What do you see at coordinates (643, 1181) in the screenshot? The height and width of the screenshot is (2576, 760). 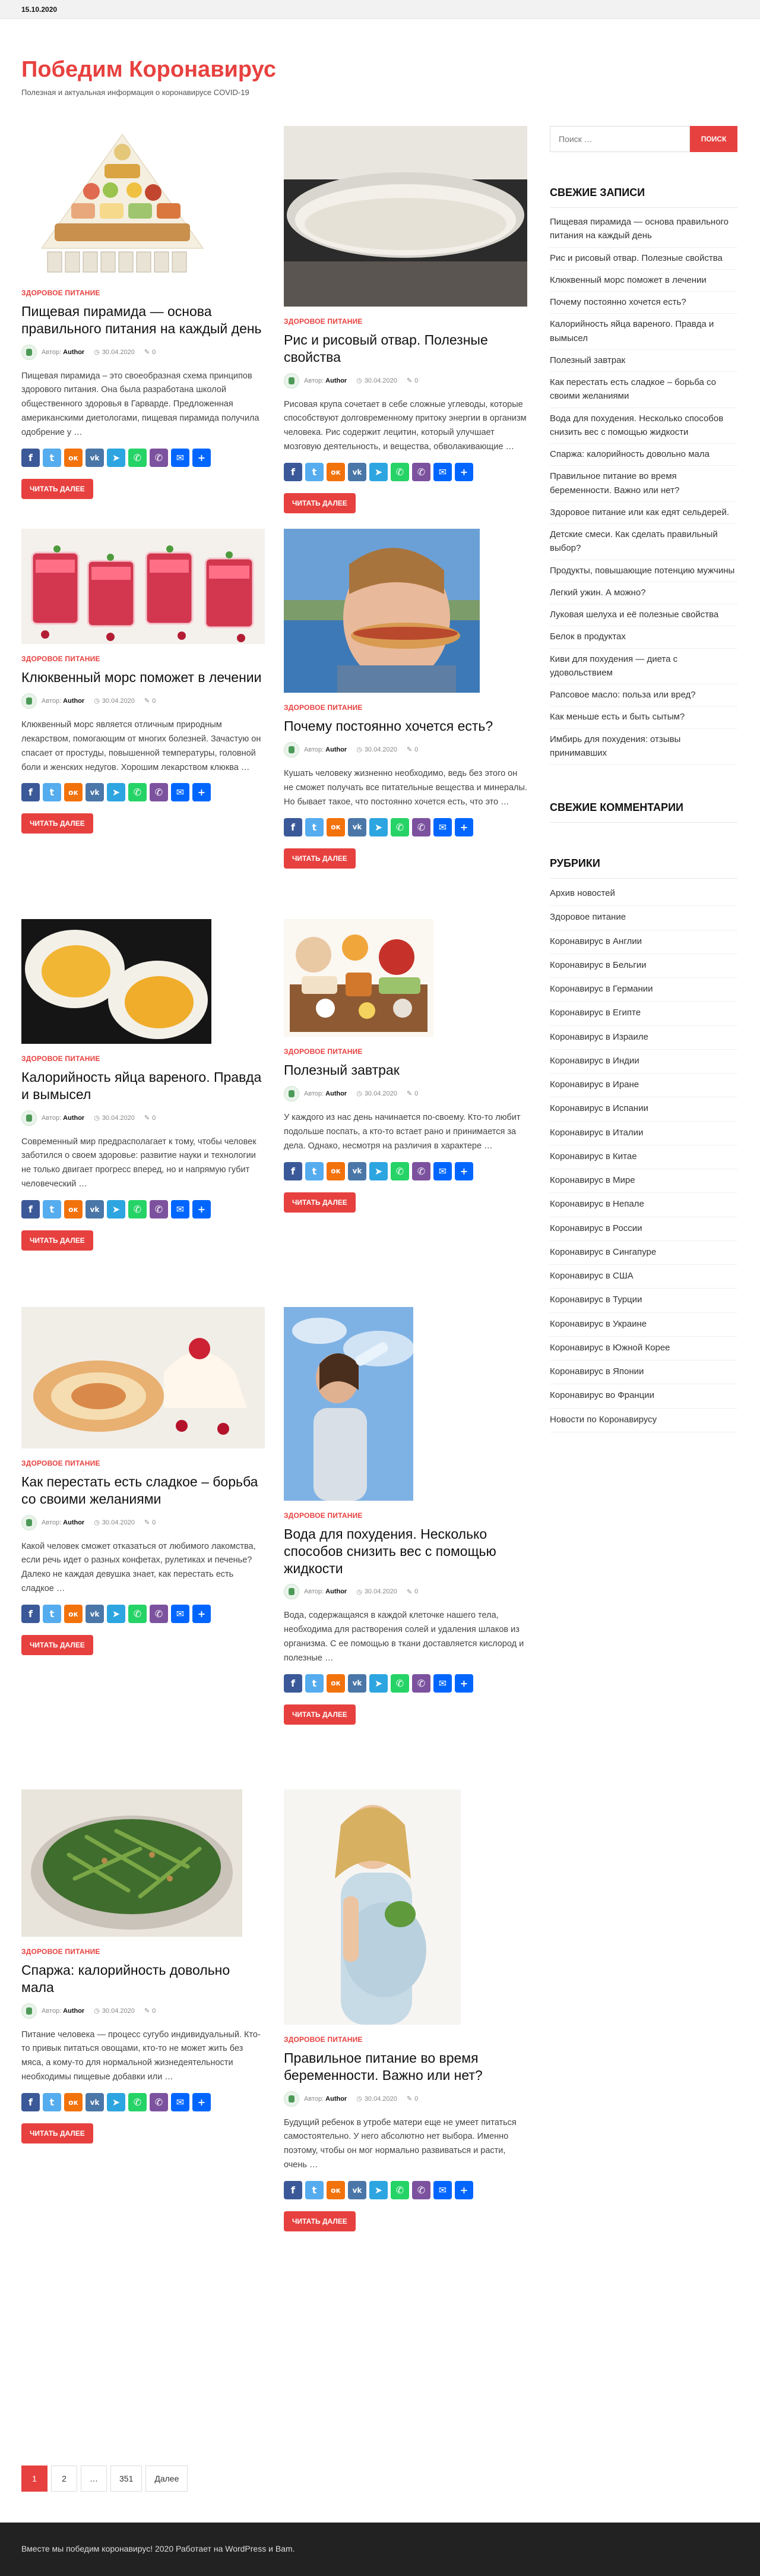 I see `category-link: Коронавирус в Мире` at bounding box center [643, 1181].